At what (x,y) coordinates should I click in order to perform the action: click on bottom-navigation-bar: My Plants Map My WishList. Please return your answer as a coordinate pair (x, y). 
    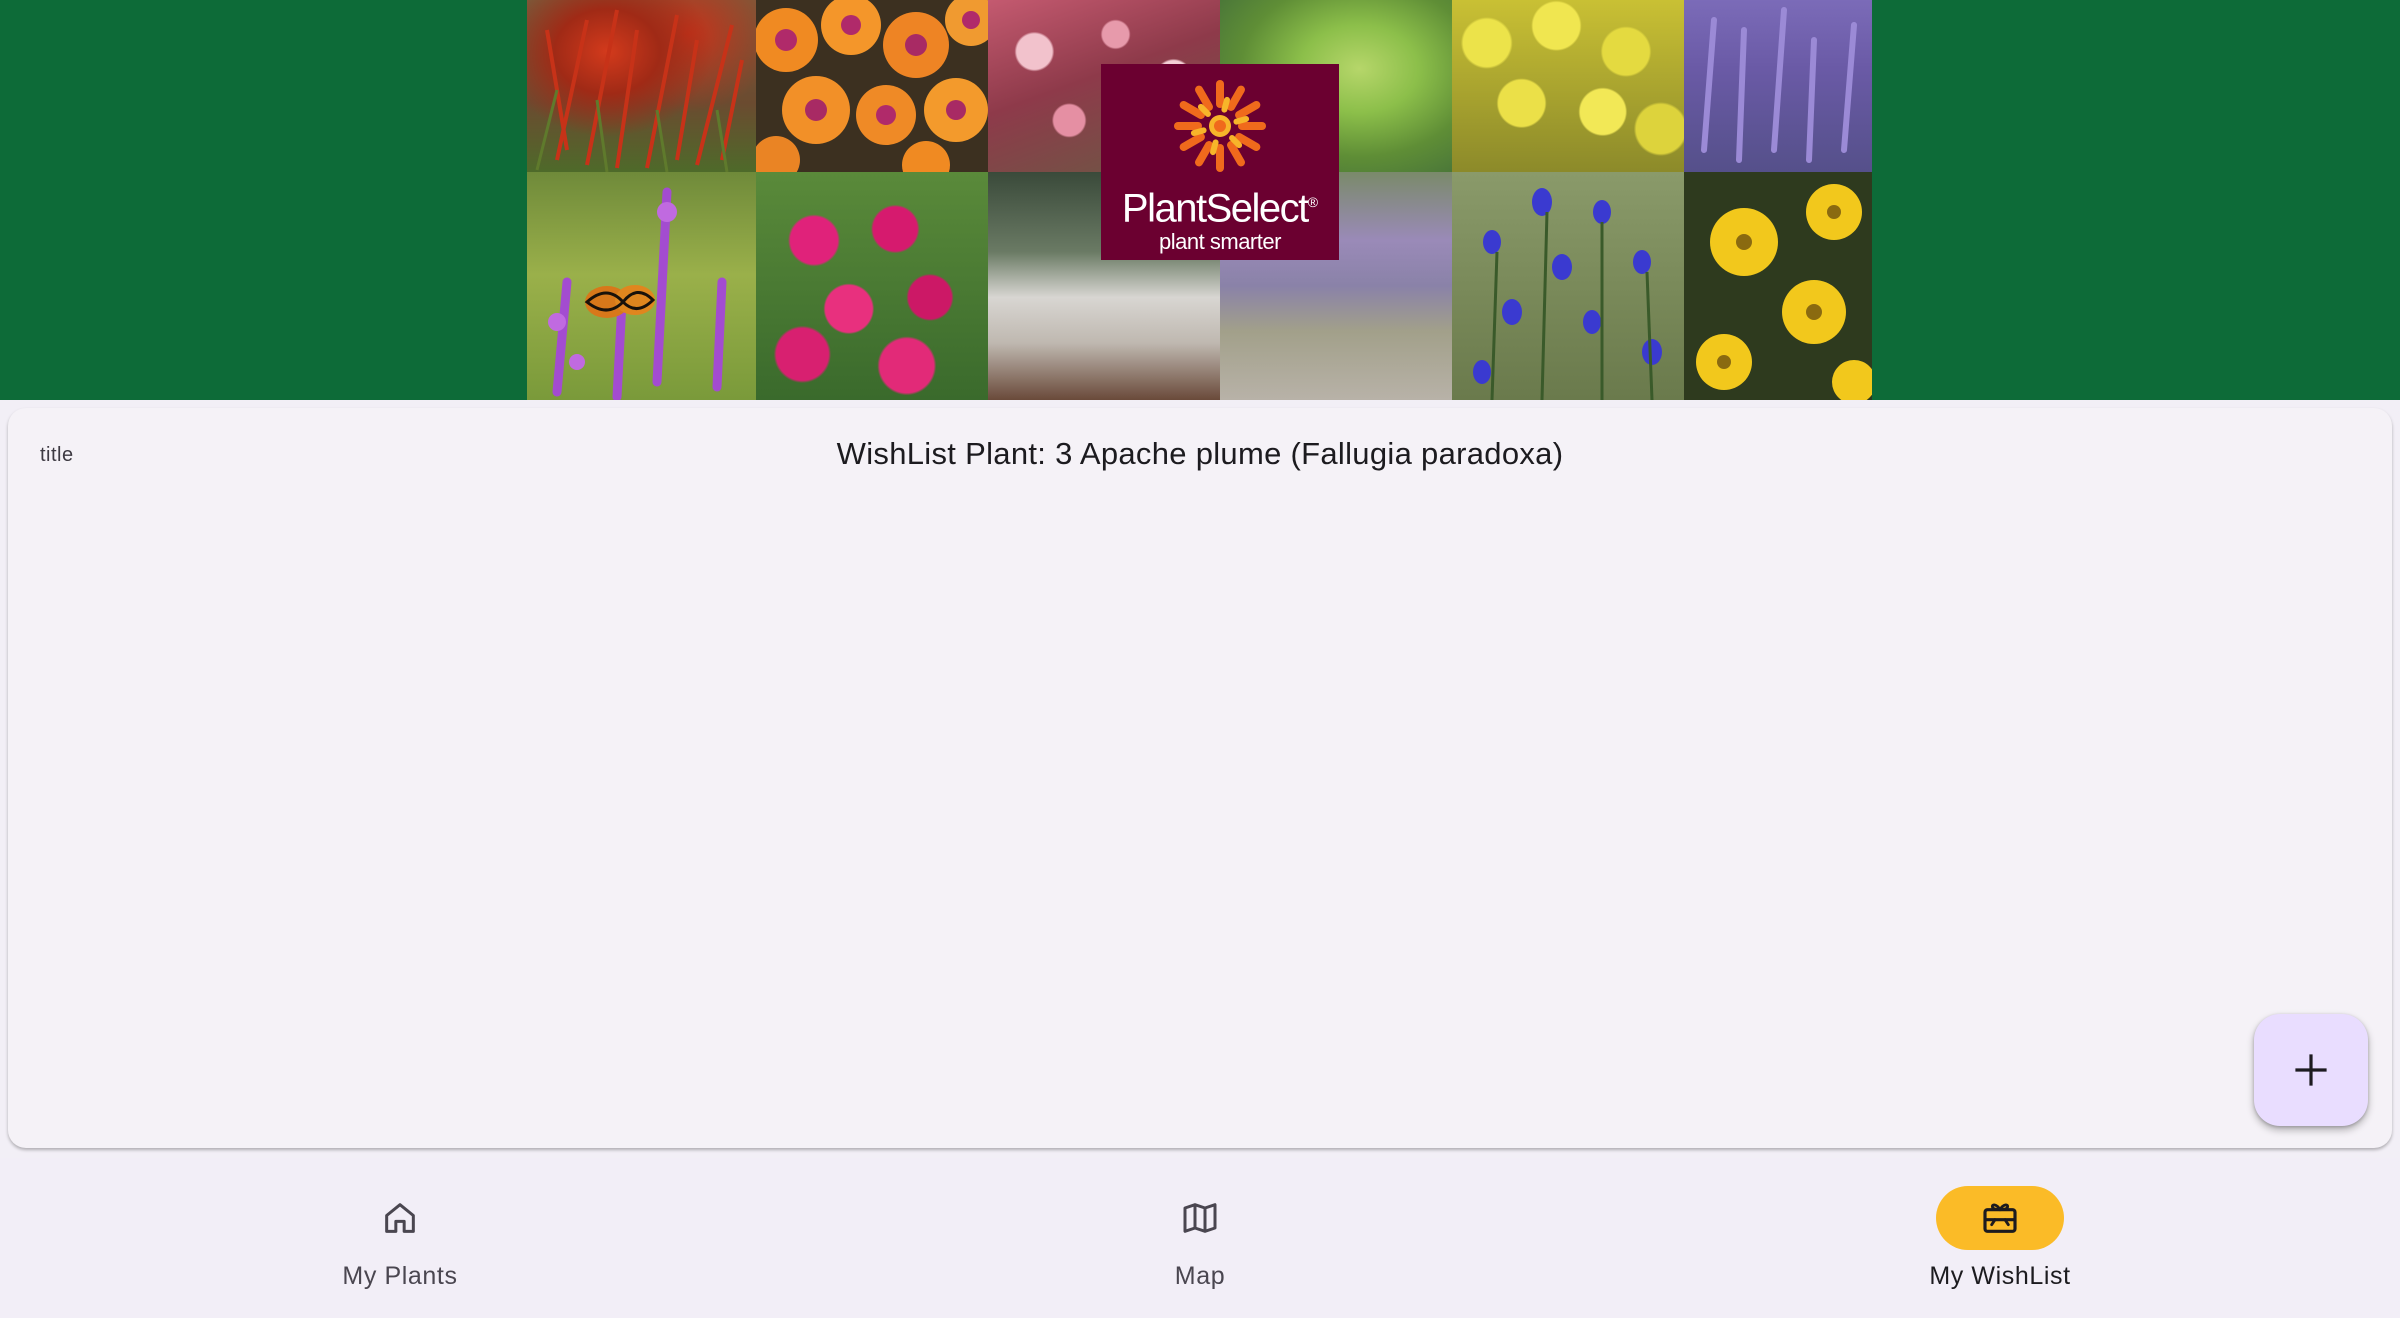
    Looking at the image, I should click on (1200, 1238).